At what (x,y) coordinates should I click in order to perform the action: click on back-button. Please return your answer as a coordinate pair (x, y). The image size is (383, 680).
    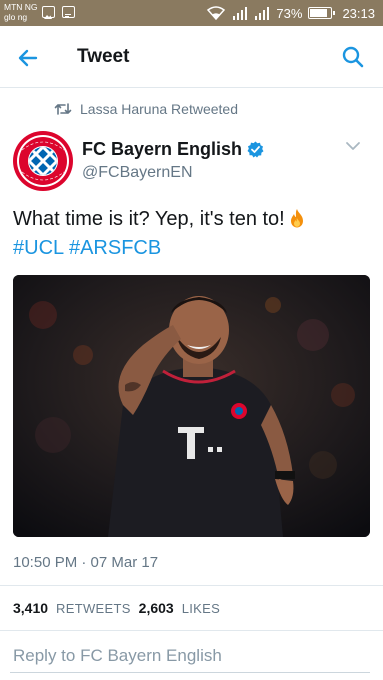
    Looking at the image, I should click on (28, 58).